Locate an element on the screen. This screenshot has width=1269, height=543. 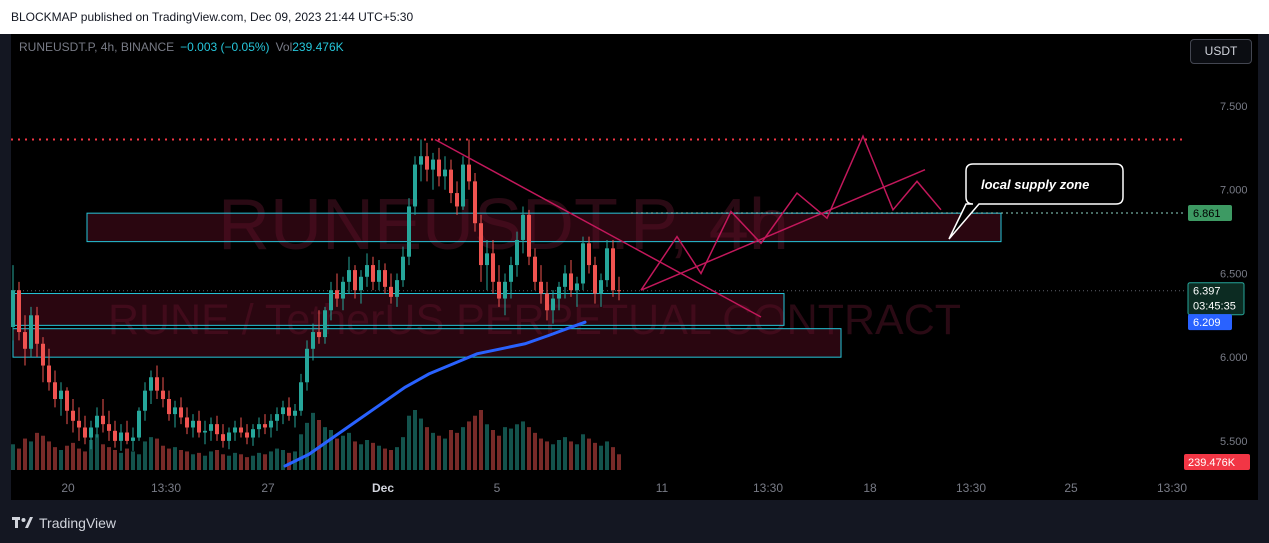
currency-button: USDT is located at coordinates (1221, 51).